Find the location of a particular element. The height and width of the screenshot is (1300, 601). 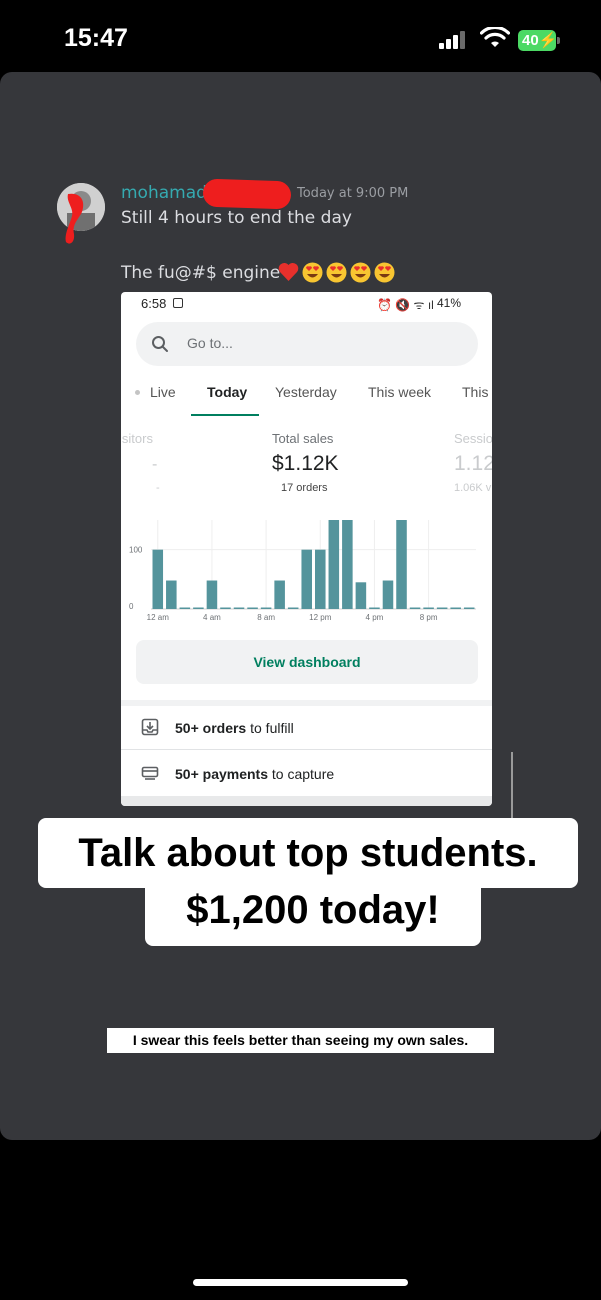

search-icon is located at coordinates (160, 344).